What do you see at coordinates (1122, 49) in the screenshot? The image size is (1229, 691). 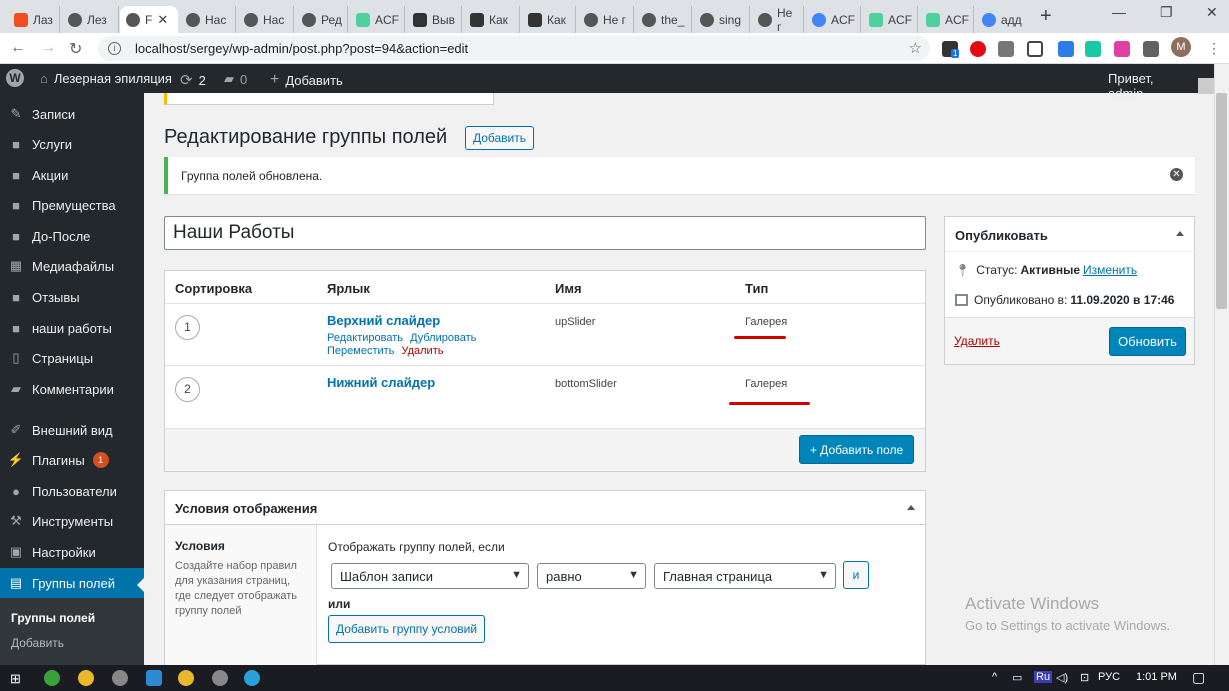 I see `color-picker-icon` at bounding box center [1122, 49].